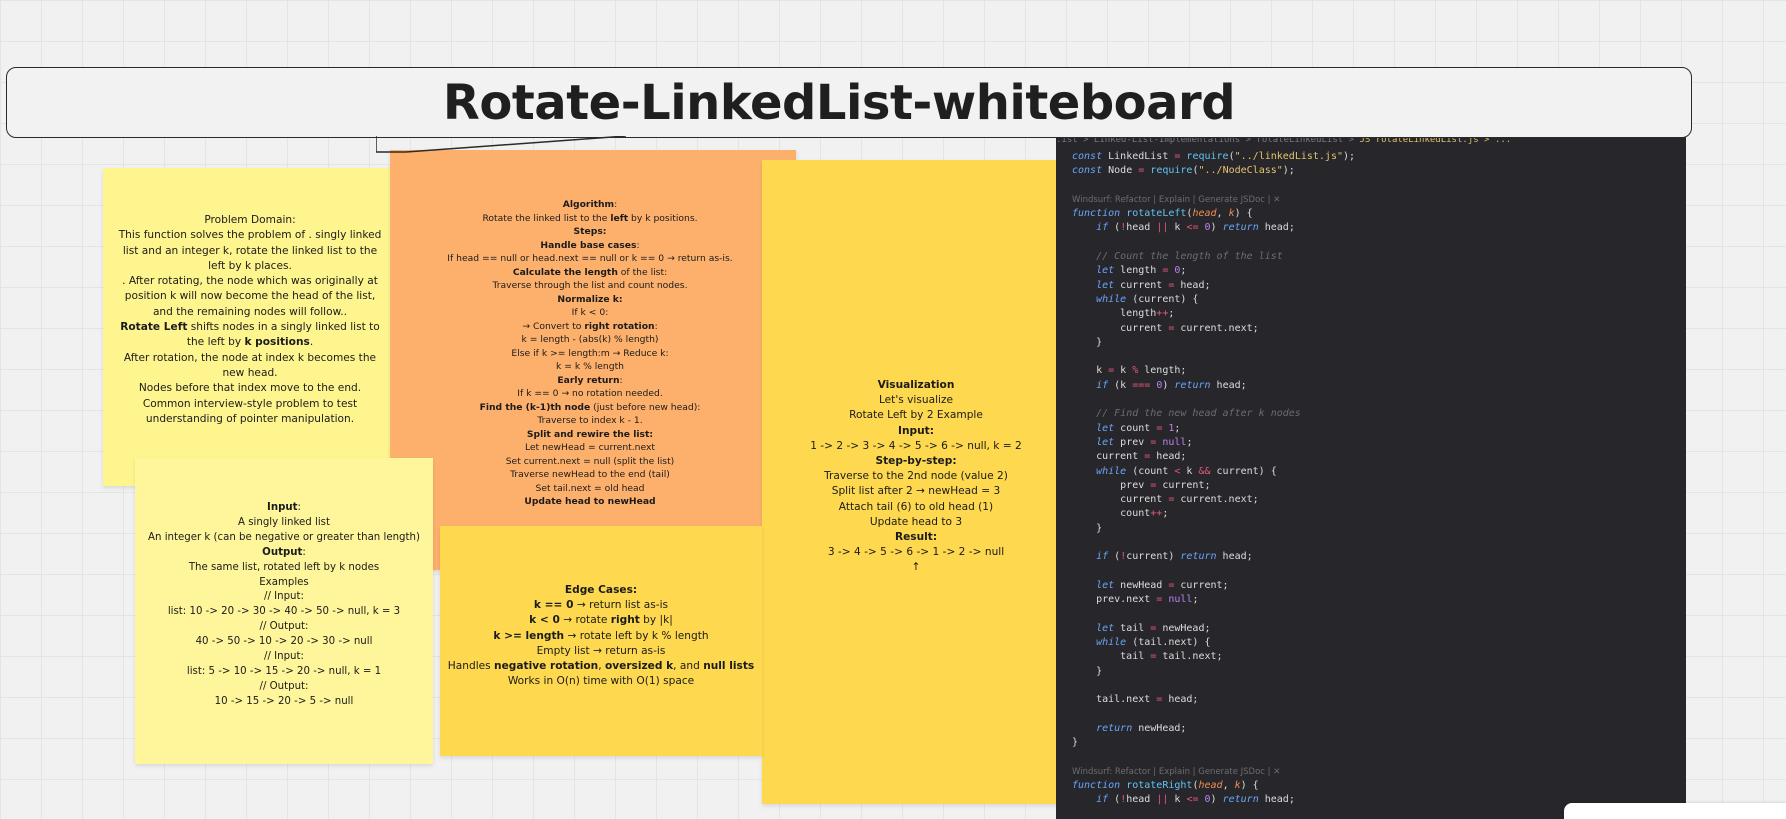  I want to click on note-text: Handle base cases:, so click(590, 245).